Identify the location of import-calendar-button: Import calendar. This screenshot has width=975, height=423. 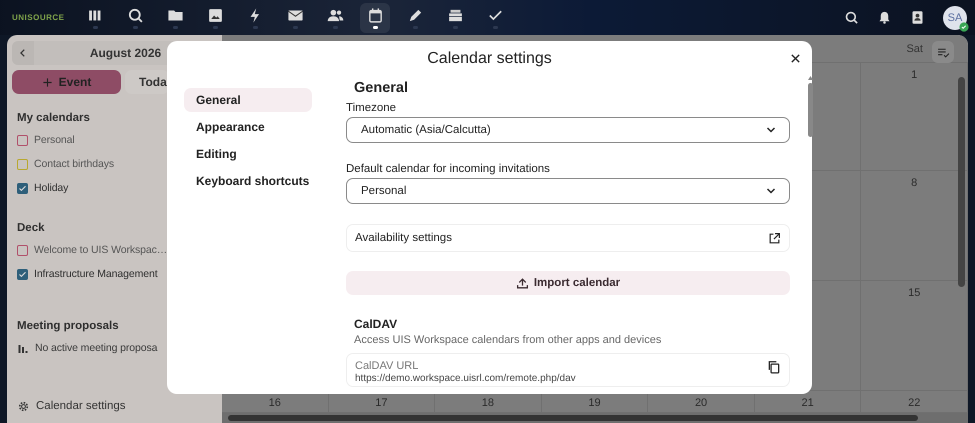
(568, 283).